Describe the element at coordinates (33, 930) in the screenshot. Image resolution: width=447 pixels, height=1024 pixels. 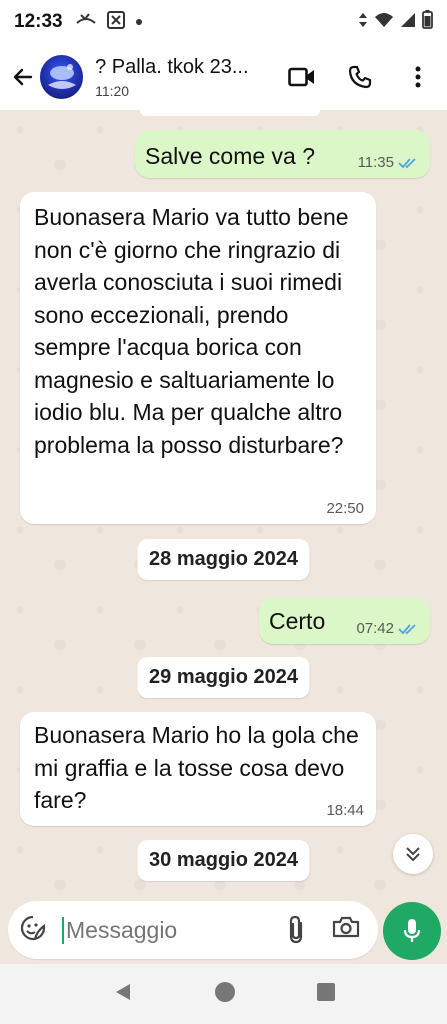
I see `sticker-icon` at that location.